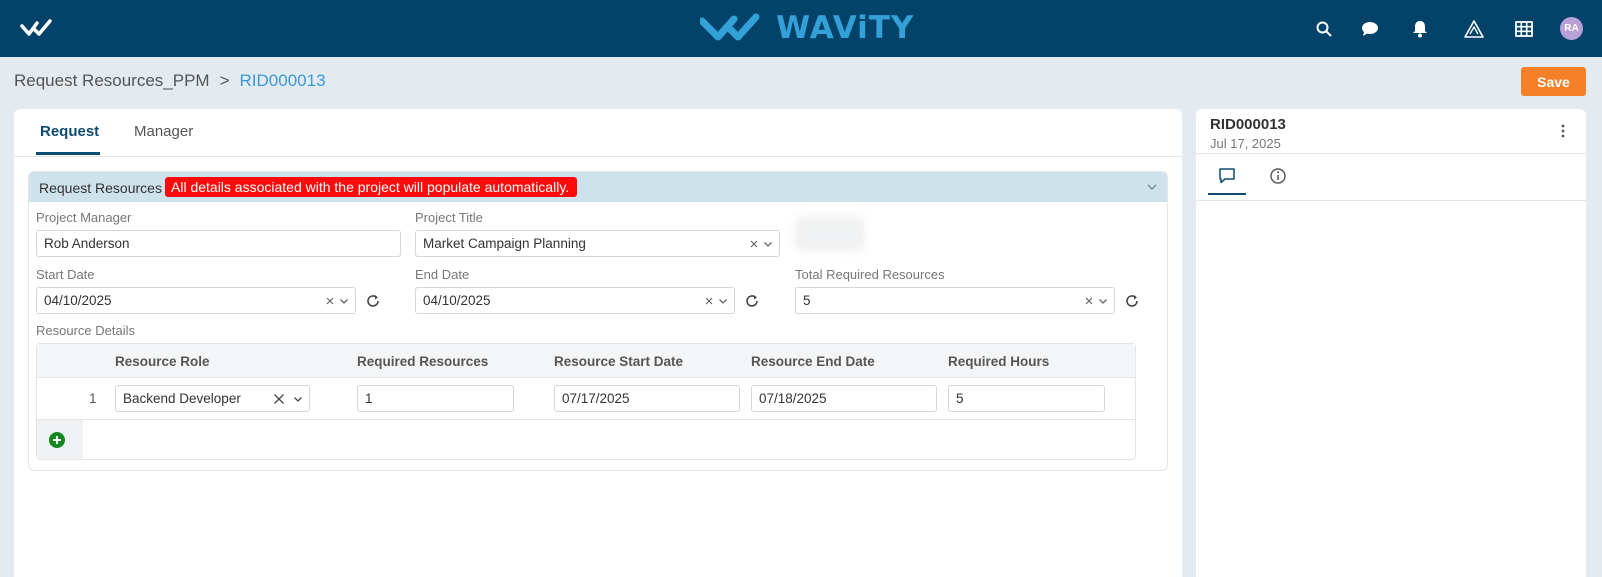  Describe the element at coordinates (218, 243) in the screenshot. I see `project-manager-field: Rob Anderson` at that location.